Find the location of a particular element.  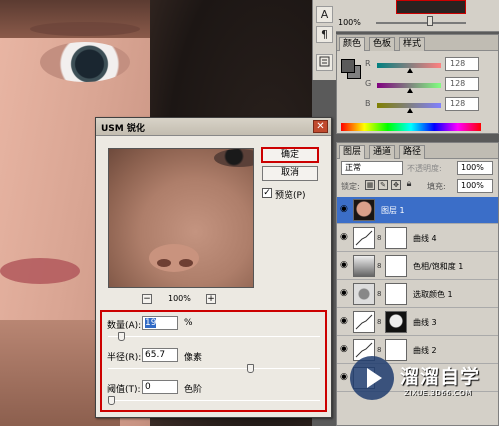

channel-value-g: 128 is located at coordinates (462, 84).